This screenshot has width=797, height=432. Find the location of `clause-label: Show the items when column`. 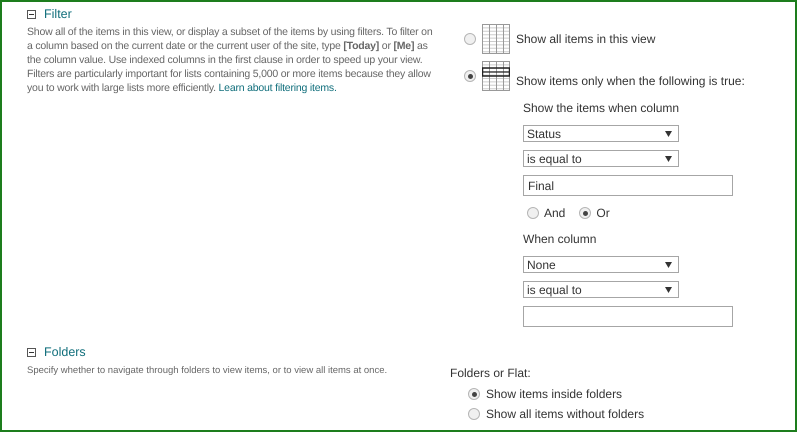

clause-label: Show the items when column is located at coordinates (601, 108).